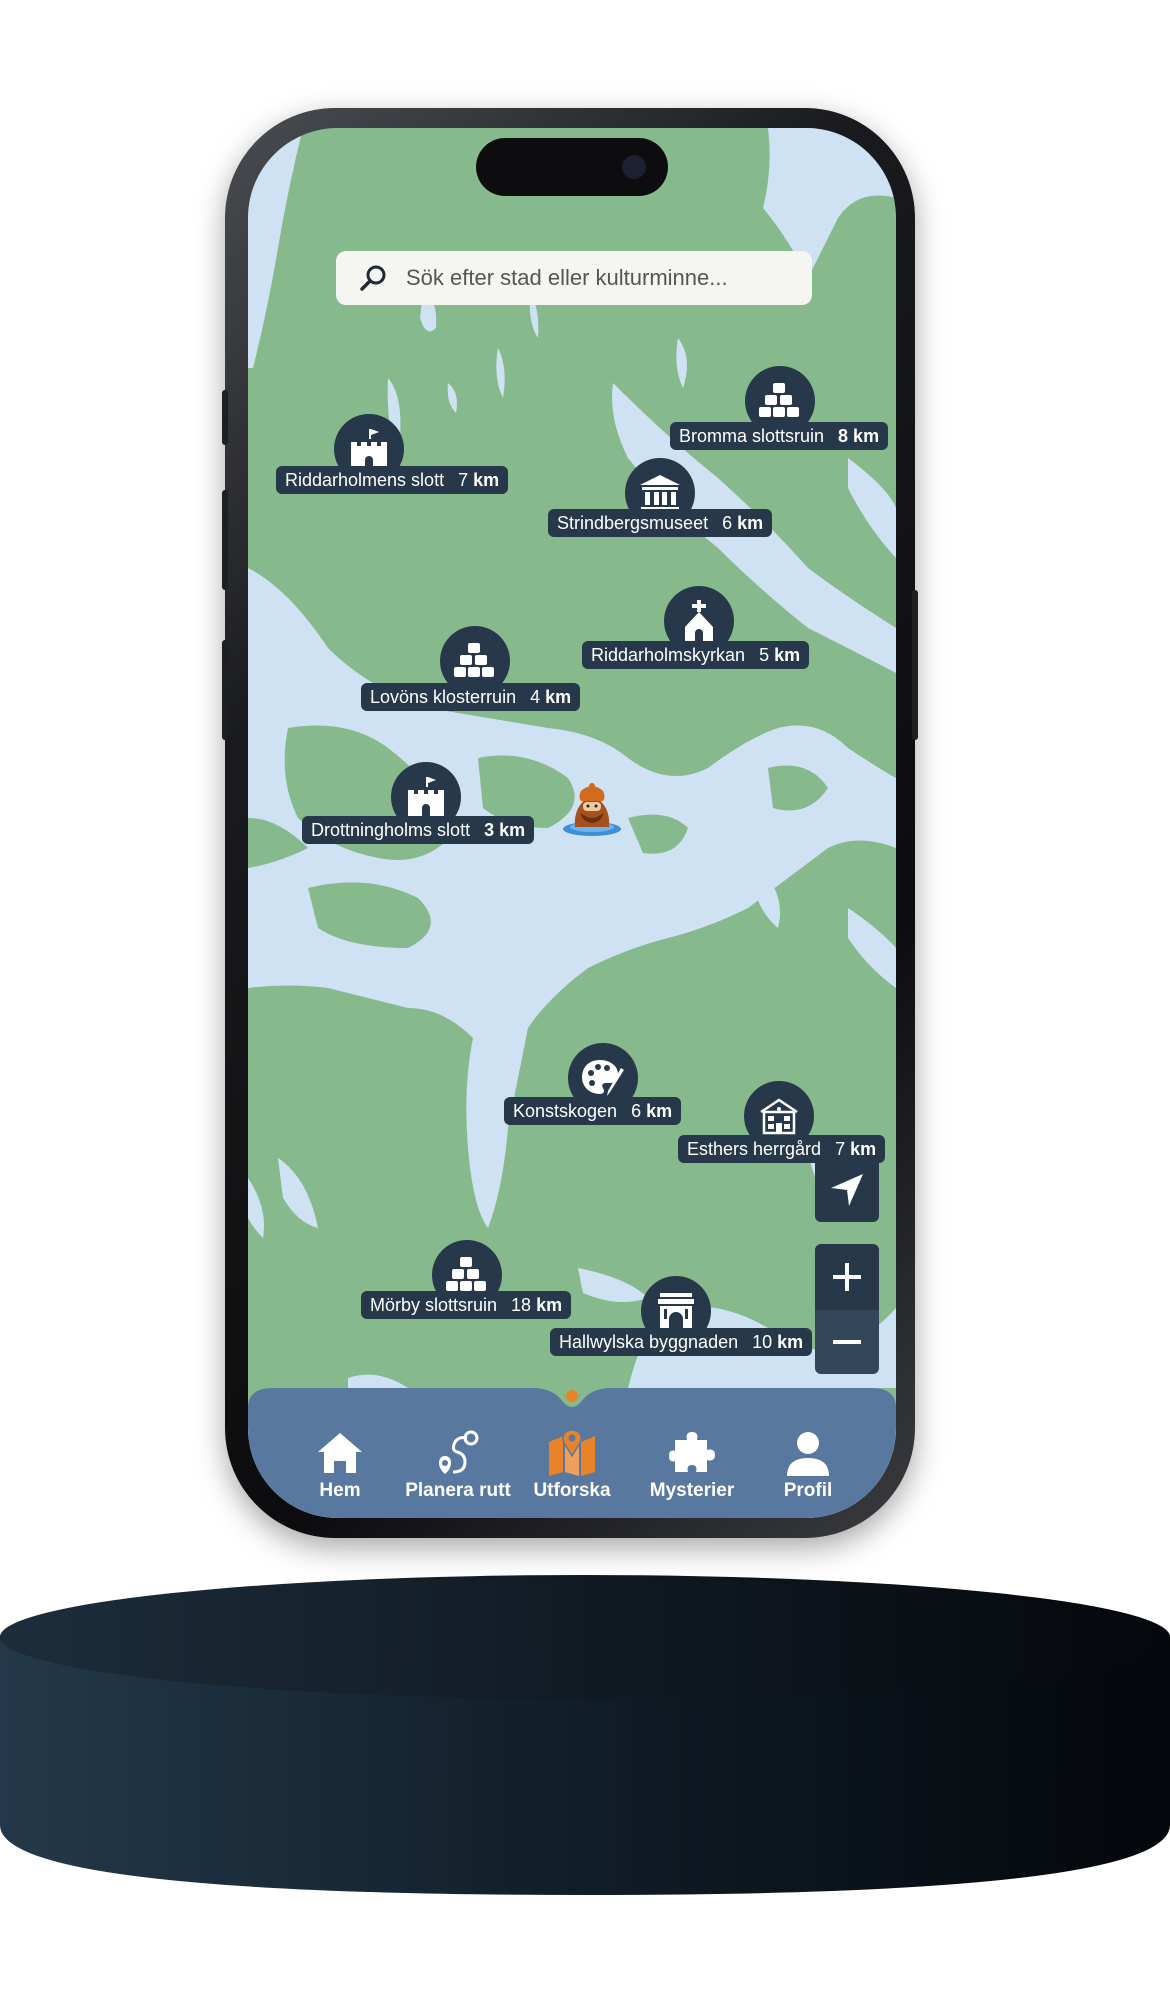  What do you see at coordinates (505, 829) in the screenshot?
I see `poi-distance: 3 km` at bounding box center [505, 829].